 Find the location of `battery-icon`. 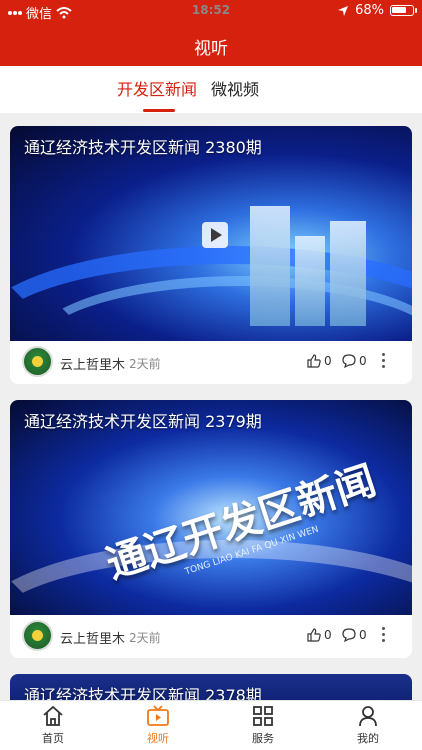

battery-icon is located at coordinates (403, 10).